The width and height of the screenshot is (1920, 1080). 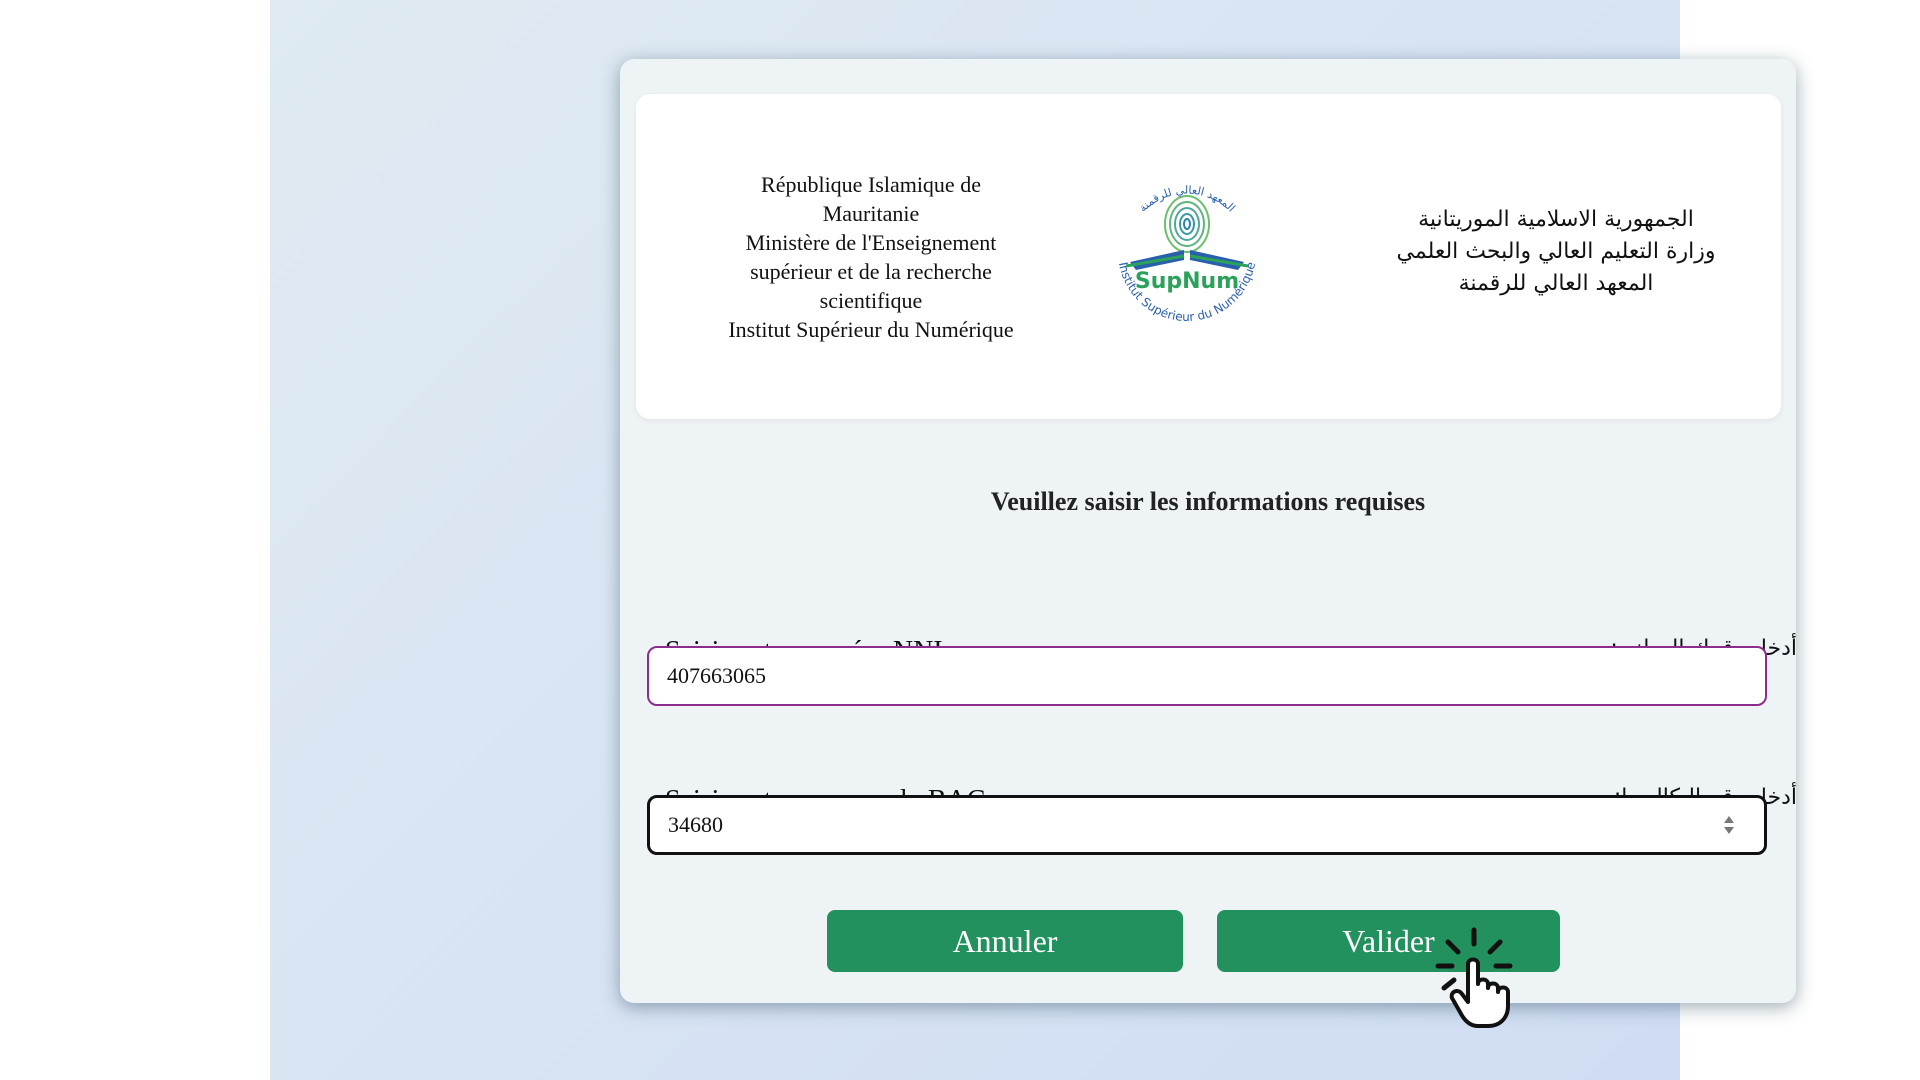 I want to click on fr-line: Mauritanie, so click(x=871, y=213).